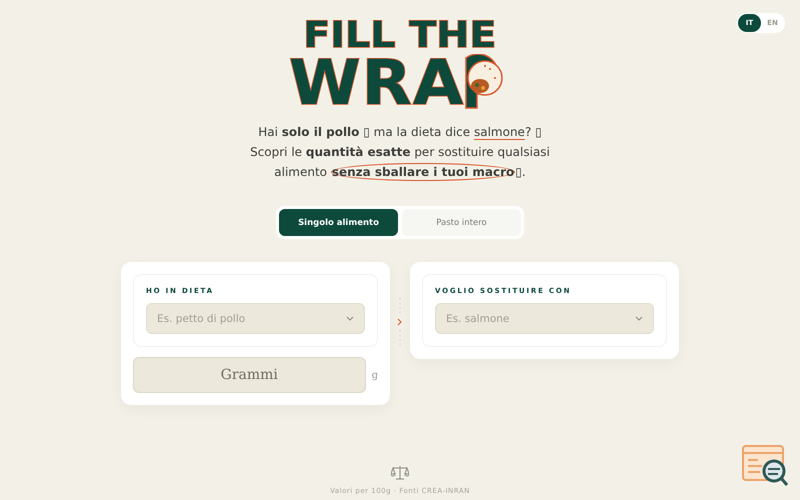 This screenshot has height=500, width=800. I want to click on mode-tab: Singolo alimento, so click(338, 222).